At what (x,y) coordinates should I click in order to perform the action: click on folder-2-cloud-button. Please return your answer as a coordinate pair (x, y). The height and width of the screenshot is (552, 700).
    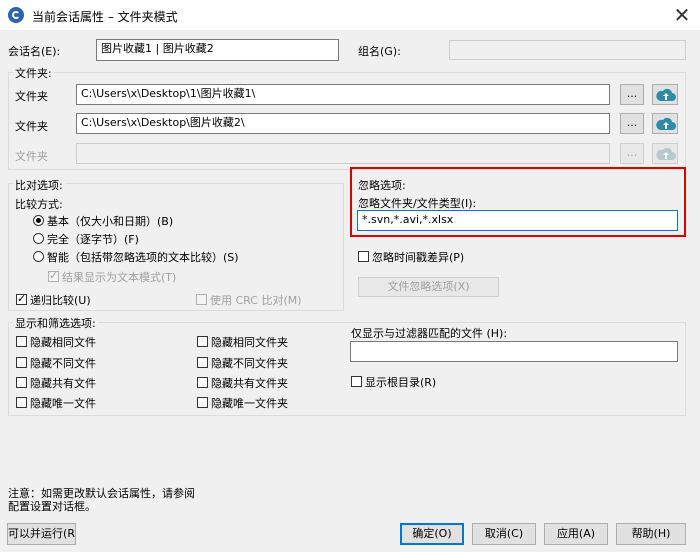
    Looking at the image, I should click on (665, 123).